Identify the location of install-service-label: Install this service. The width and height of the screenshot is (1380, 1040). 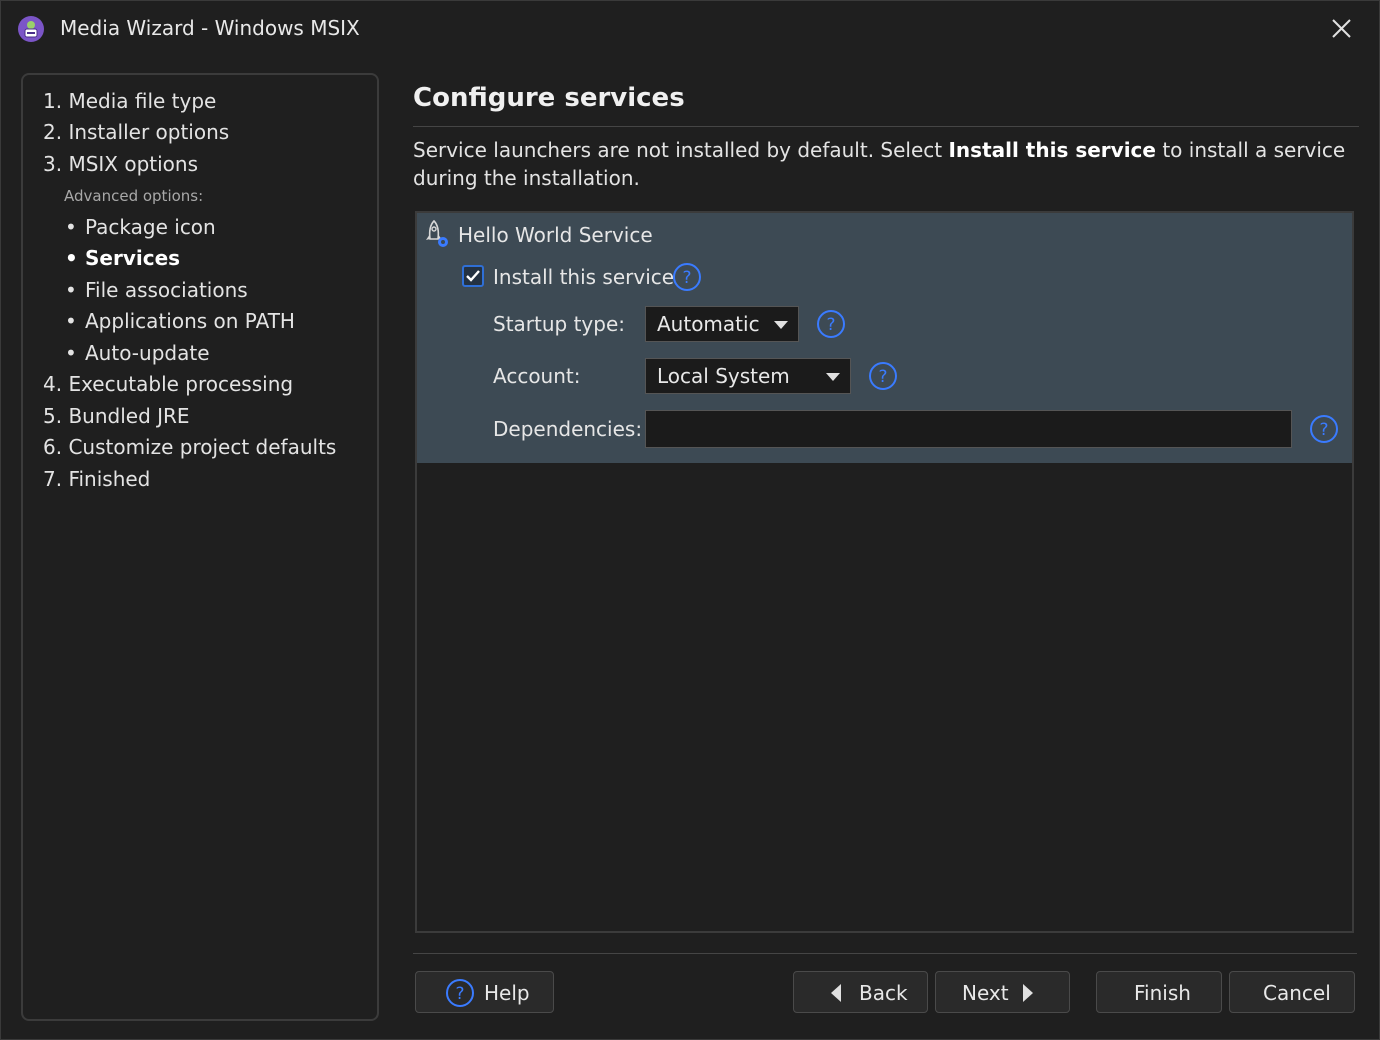
(583, 277).